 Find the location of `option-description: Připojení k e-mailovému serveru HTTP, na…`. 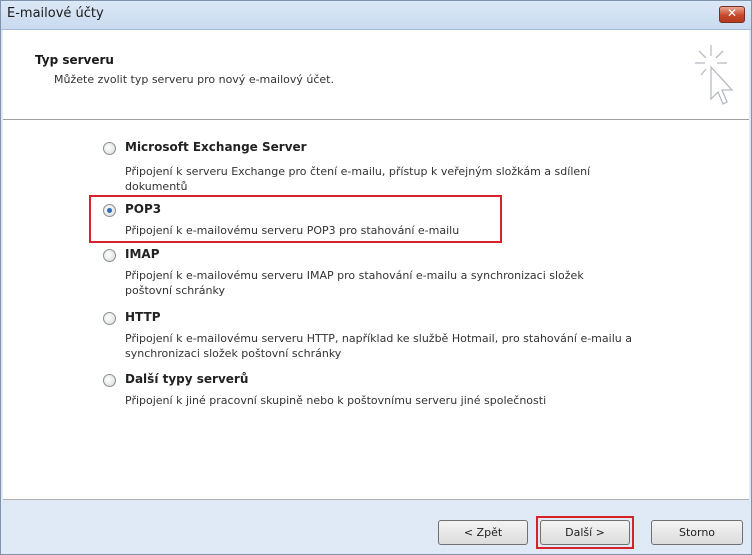

option-description: Připojení k e-mailovému serveru HTTP, na… is located at coordinates (378, 346).